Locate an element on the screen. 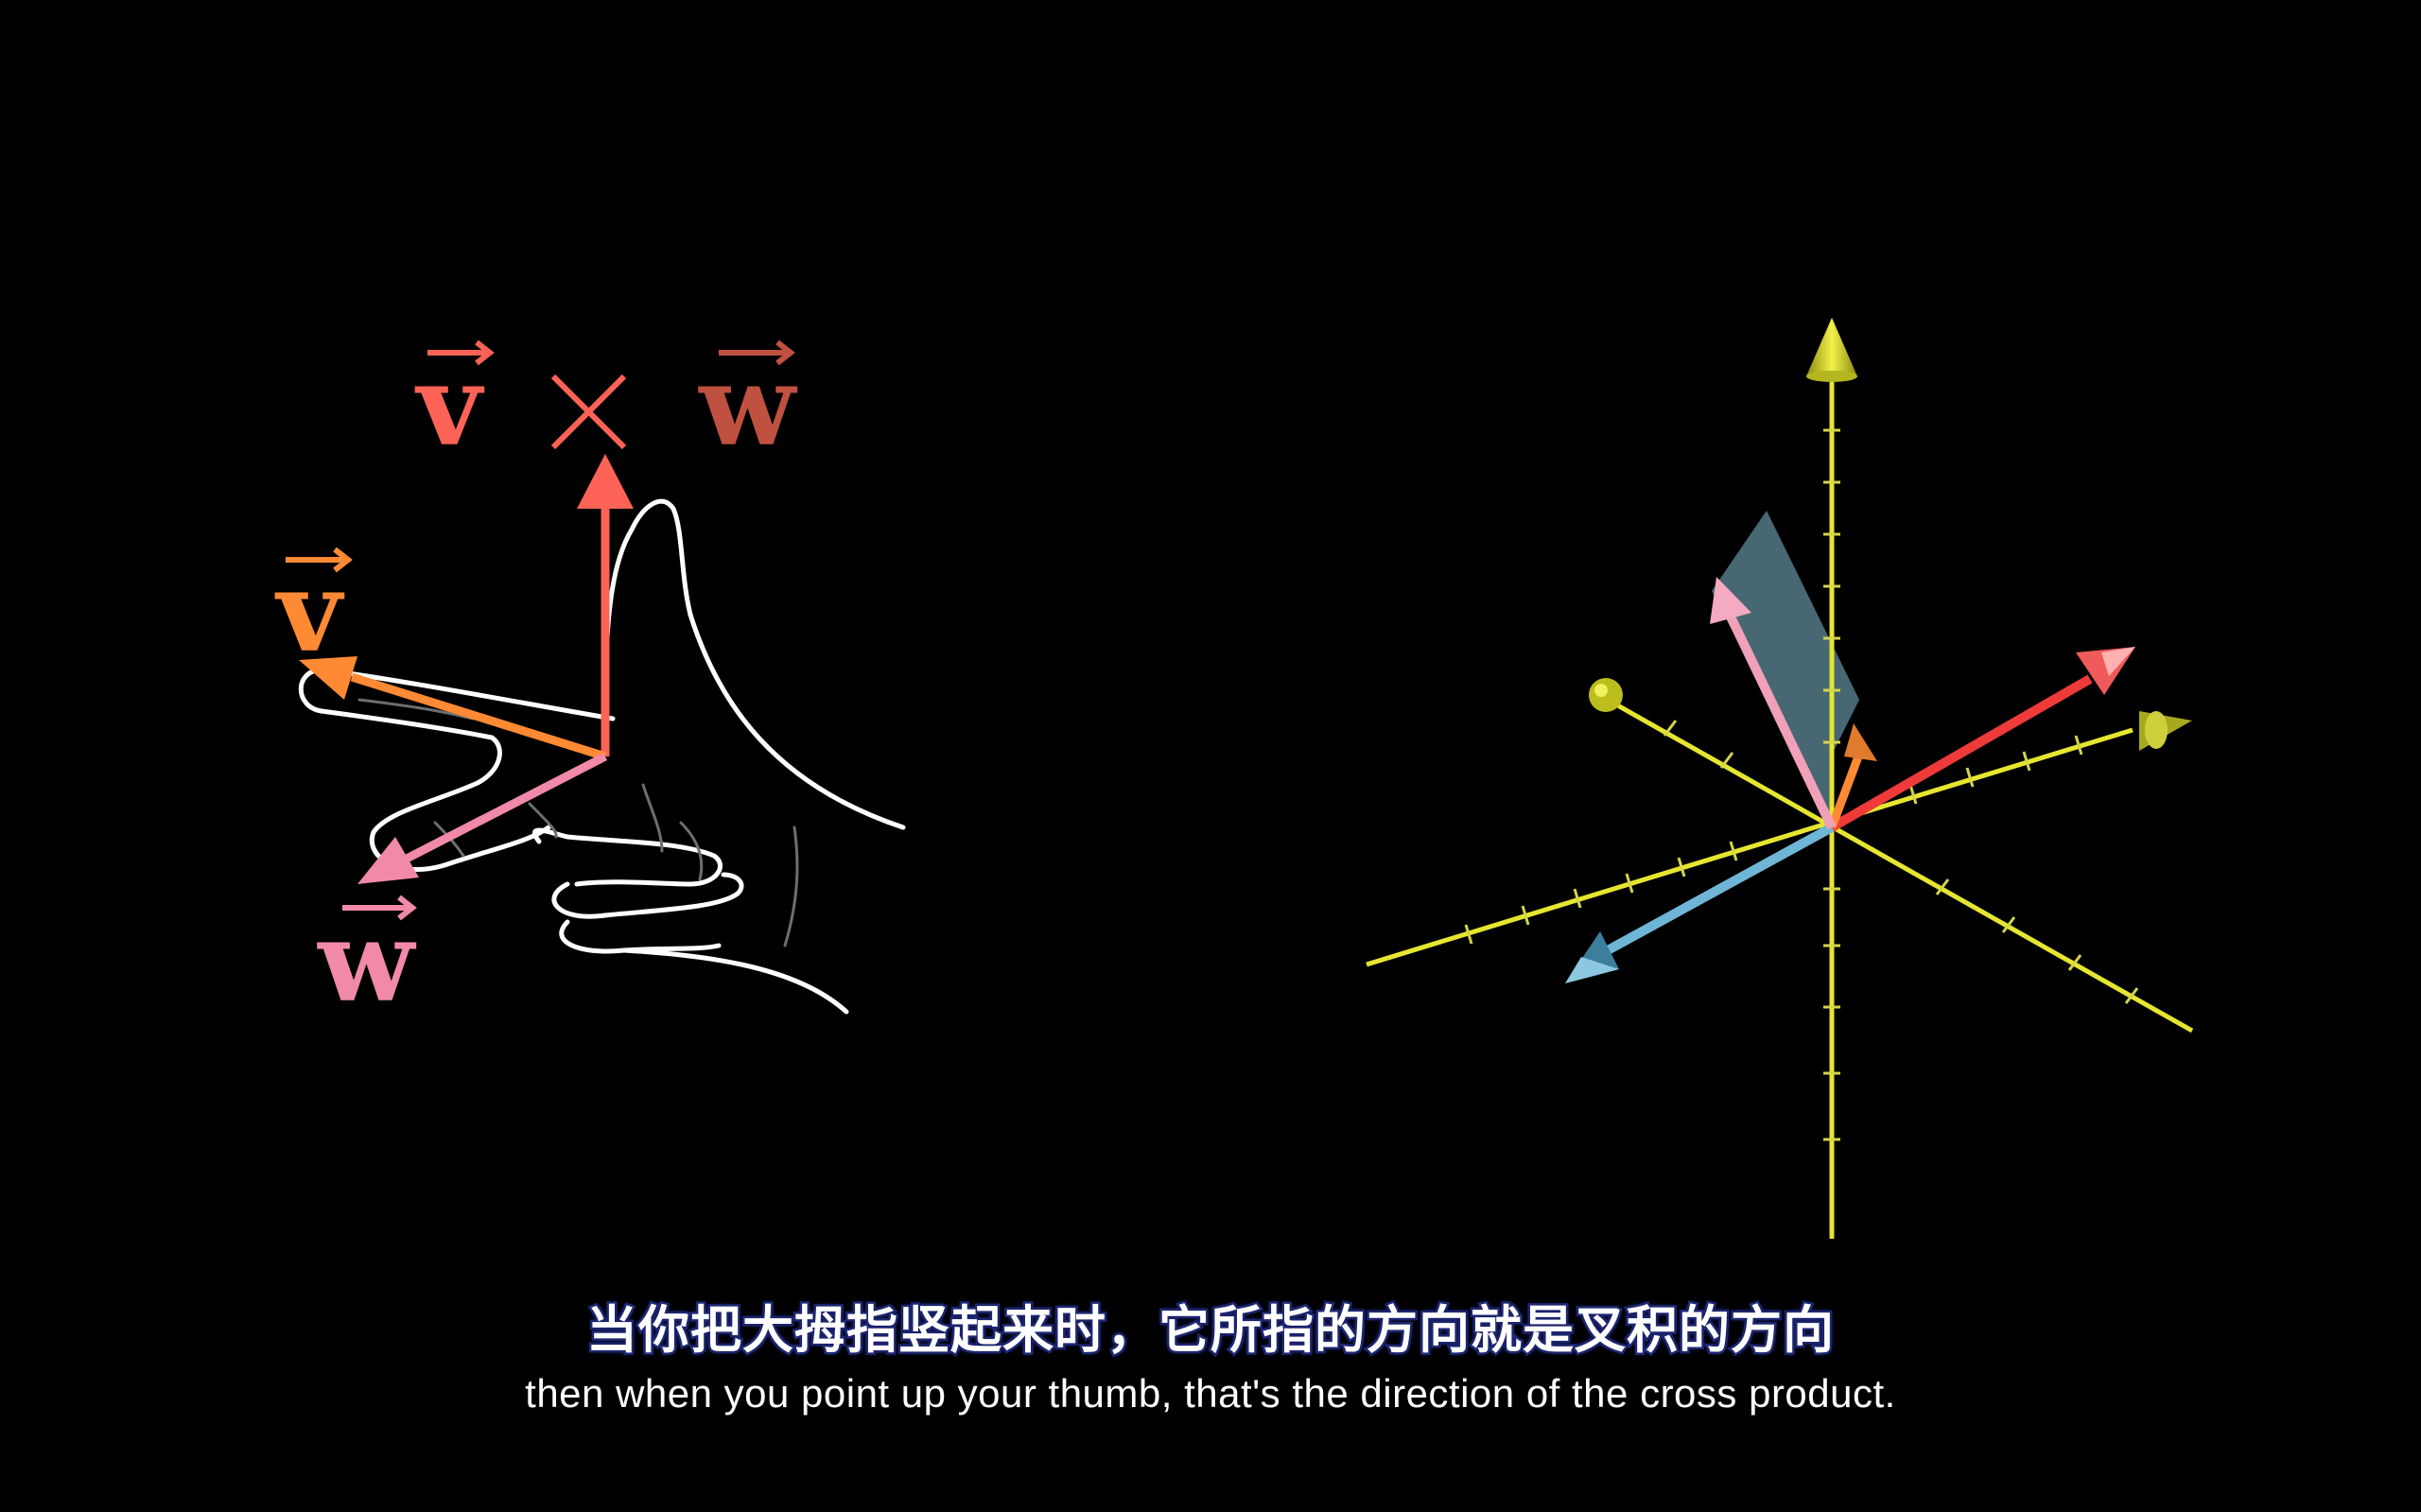  axis-sphere-left is located at coordinates (1606, 695).